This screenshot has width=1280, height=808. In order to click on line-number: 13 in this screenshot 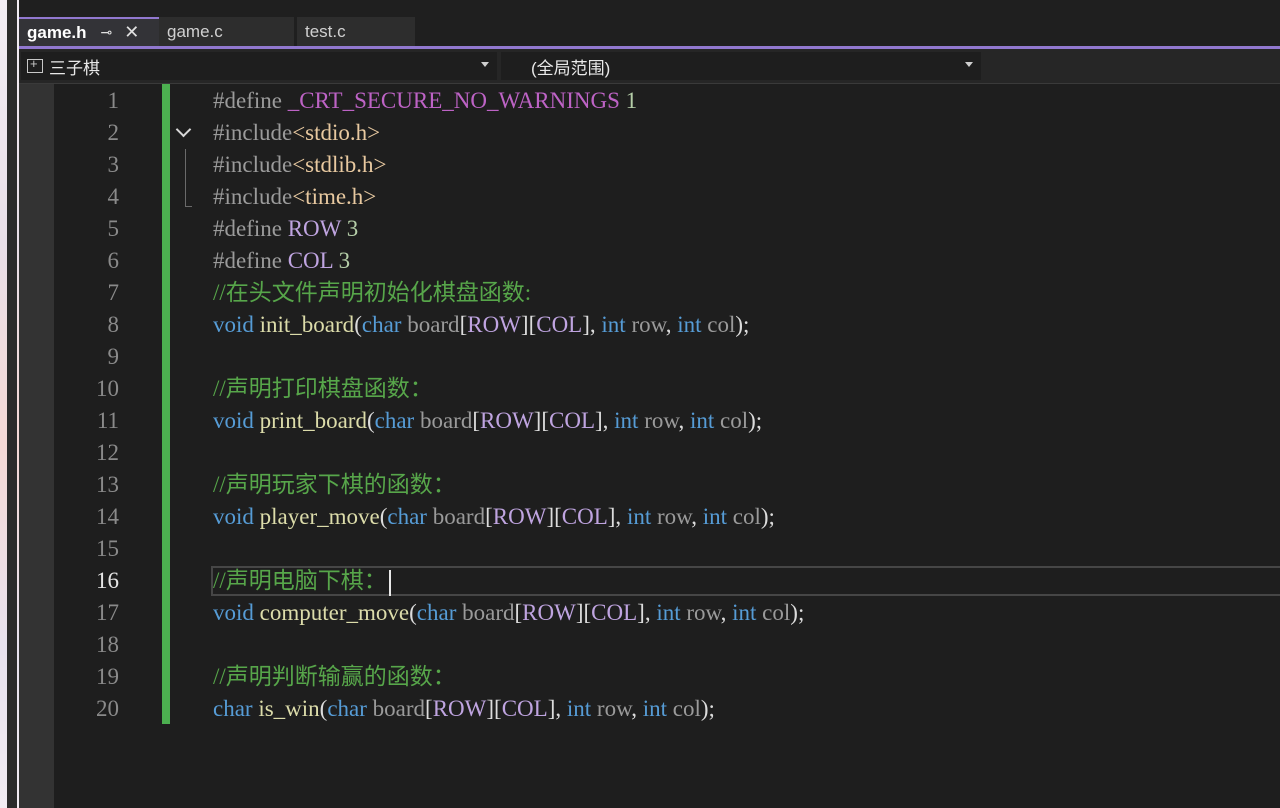, I will do `click(107, 484)`.